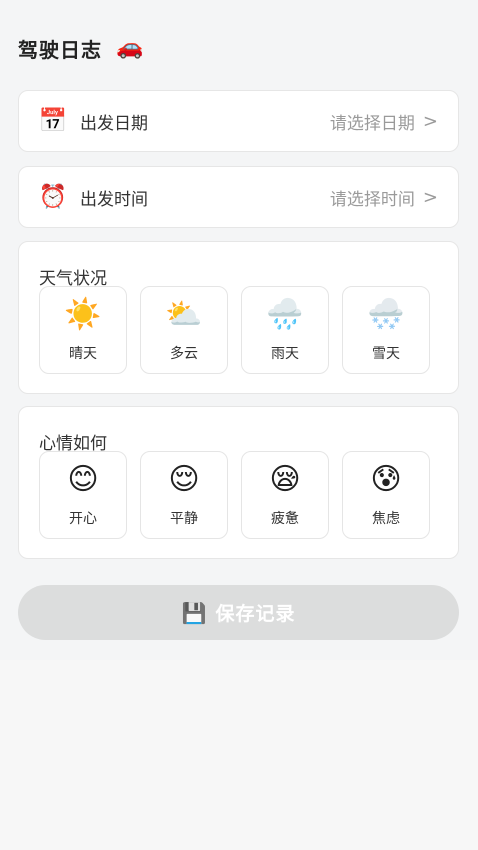  Describe the element at coordinates (194, 612) in the screenshot. I see `floppy-disk-icon: 💾` at that location.